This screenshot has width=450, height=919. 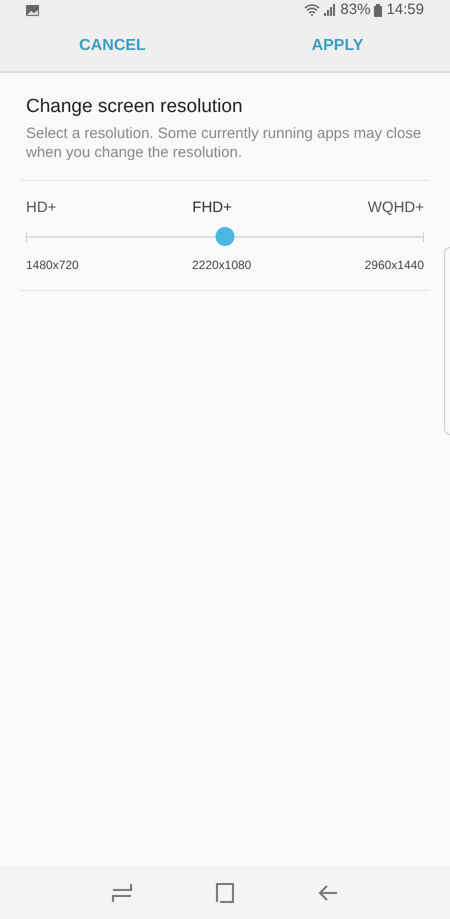 I want to click on resolution-slider-track, so click(x=225, y=236).